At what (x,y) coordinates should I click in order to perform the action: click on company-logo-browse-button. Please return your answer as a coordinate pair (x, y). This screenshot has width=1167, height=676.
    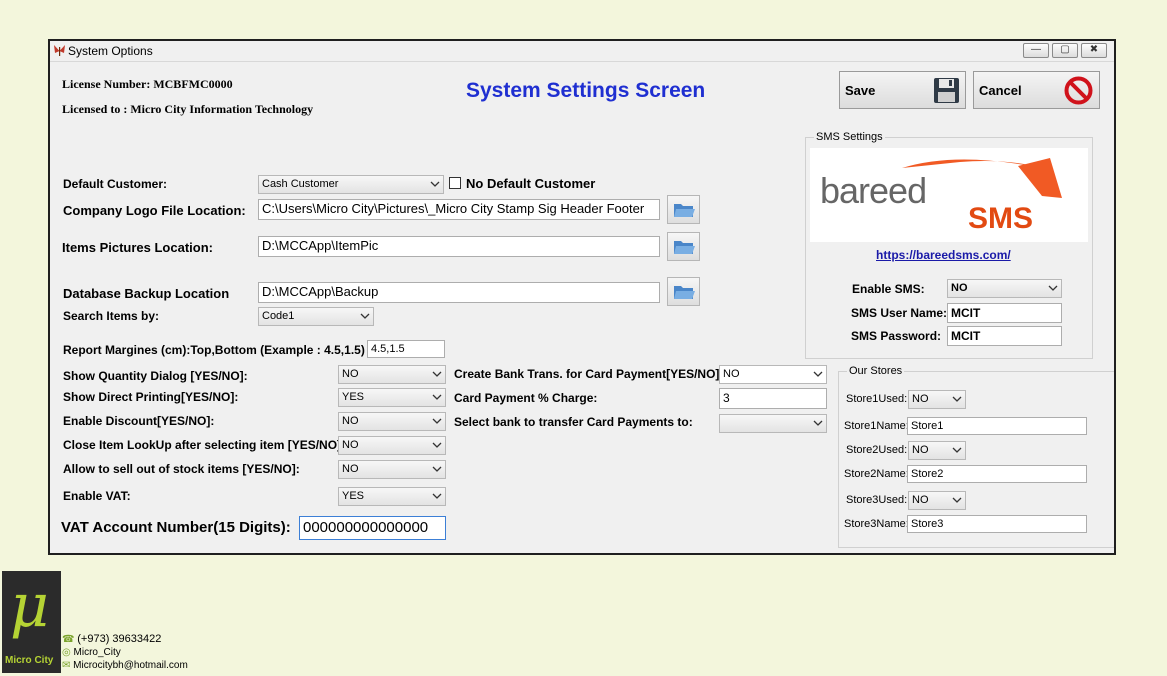
    Looking at the image, I should click on (683, 209).